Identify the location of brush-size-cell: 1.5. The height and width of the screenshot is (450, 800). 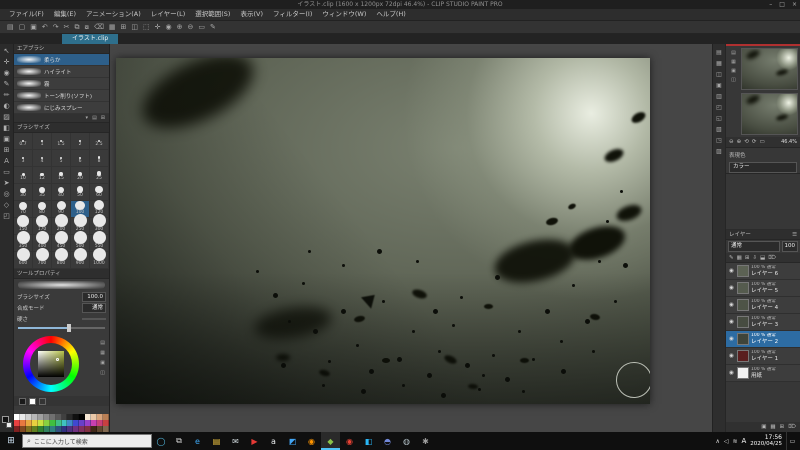
(61, 141).